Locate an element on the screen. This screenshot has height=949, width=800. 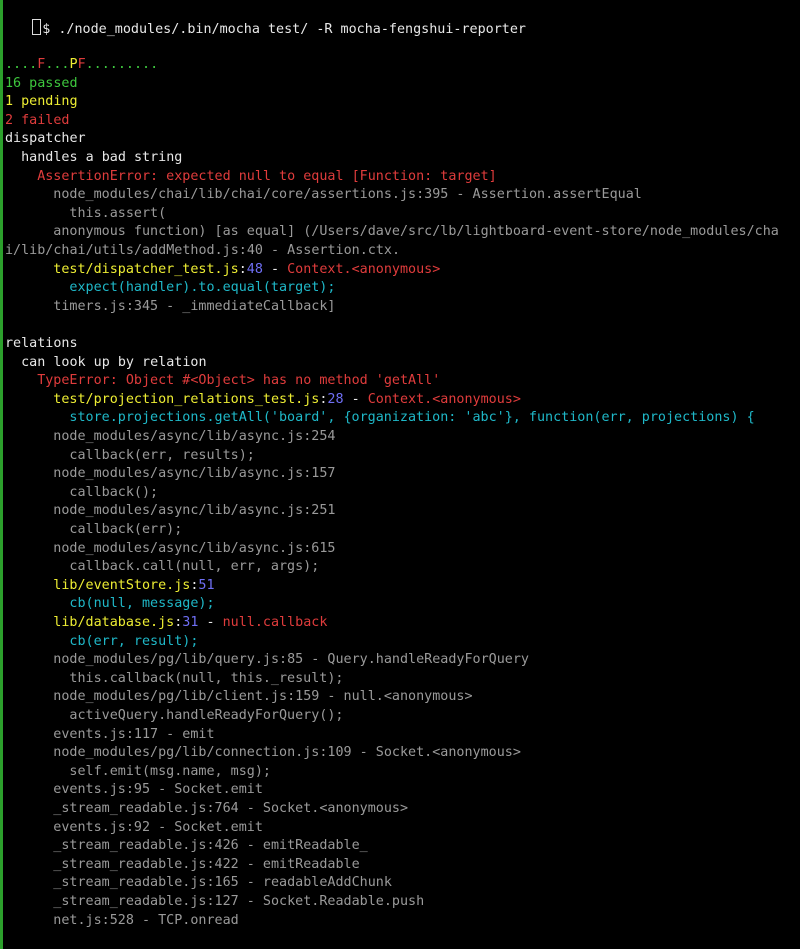
output-line: events.js:92 - Socket.emit is located at coordinates (158, 828).